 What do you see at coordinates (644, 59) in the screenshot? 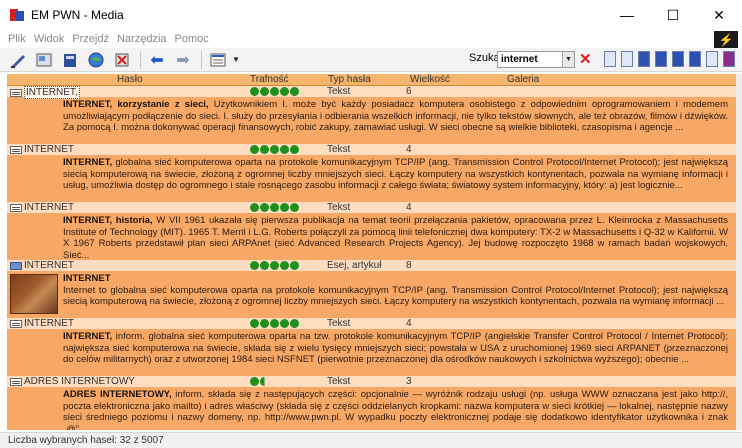
I see `view-video-icon` at bounding box center [644, 59].